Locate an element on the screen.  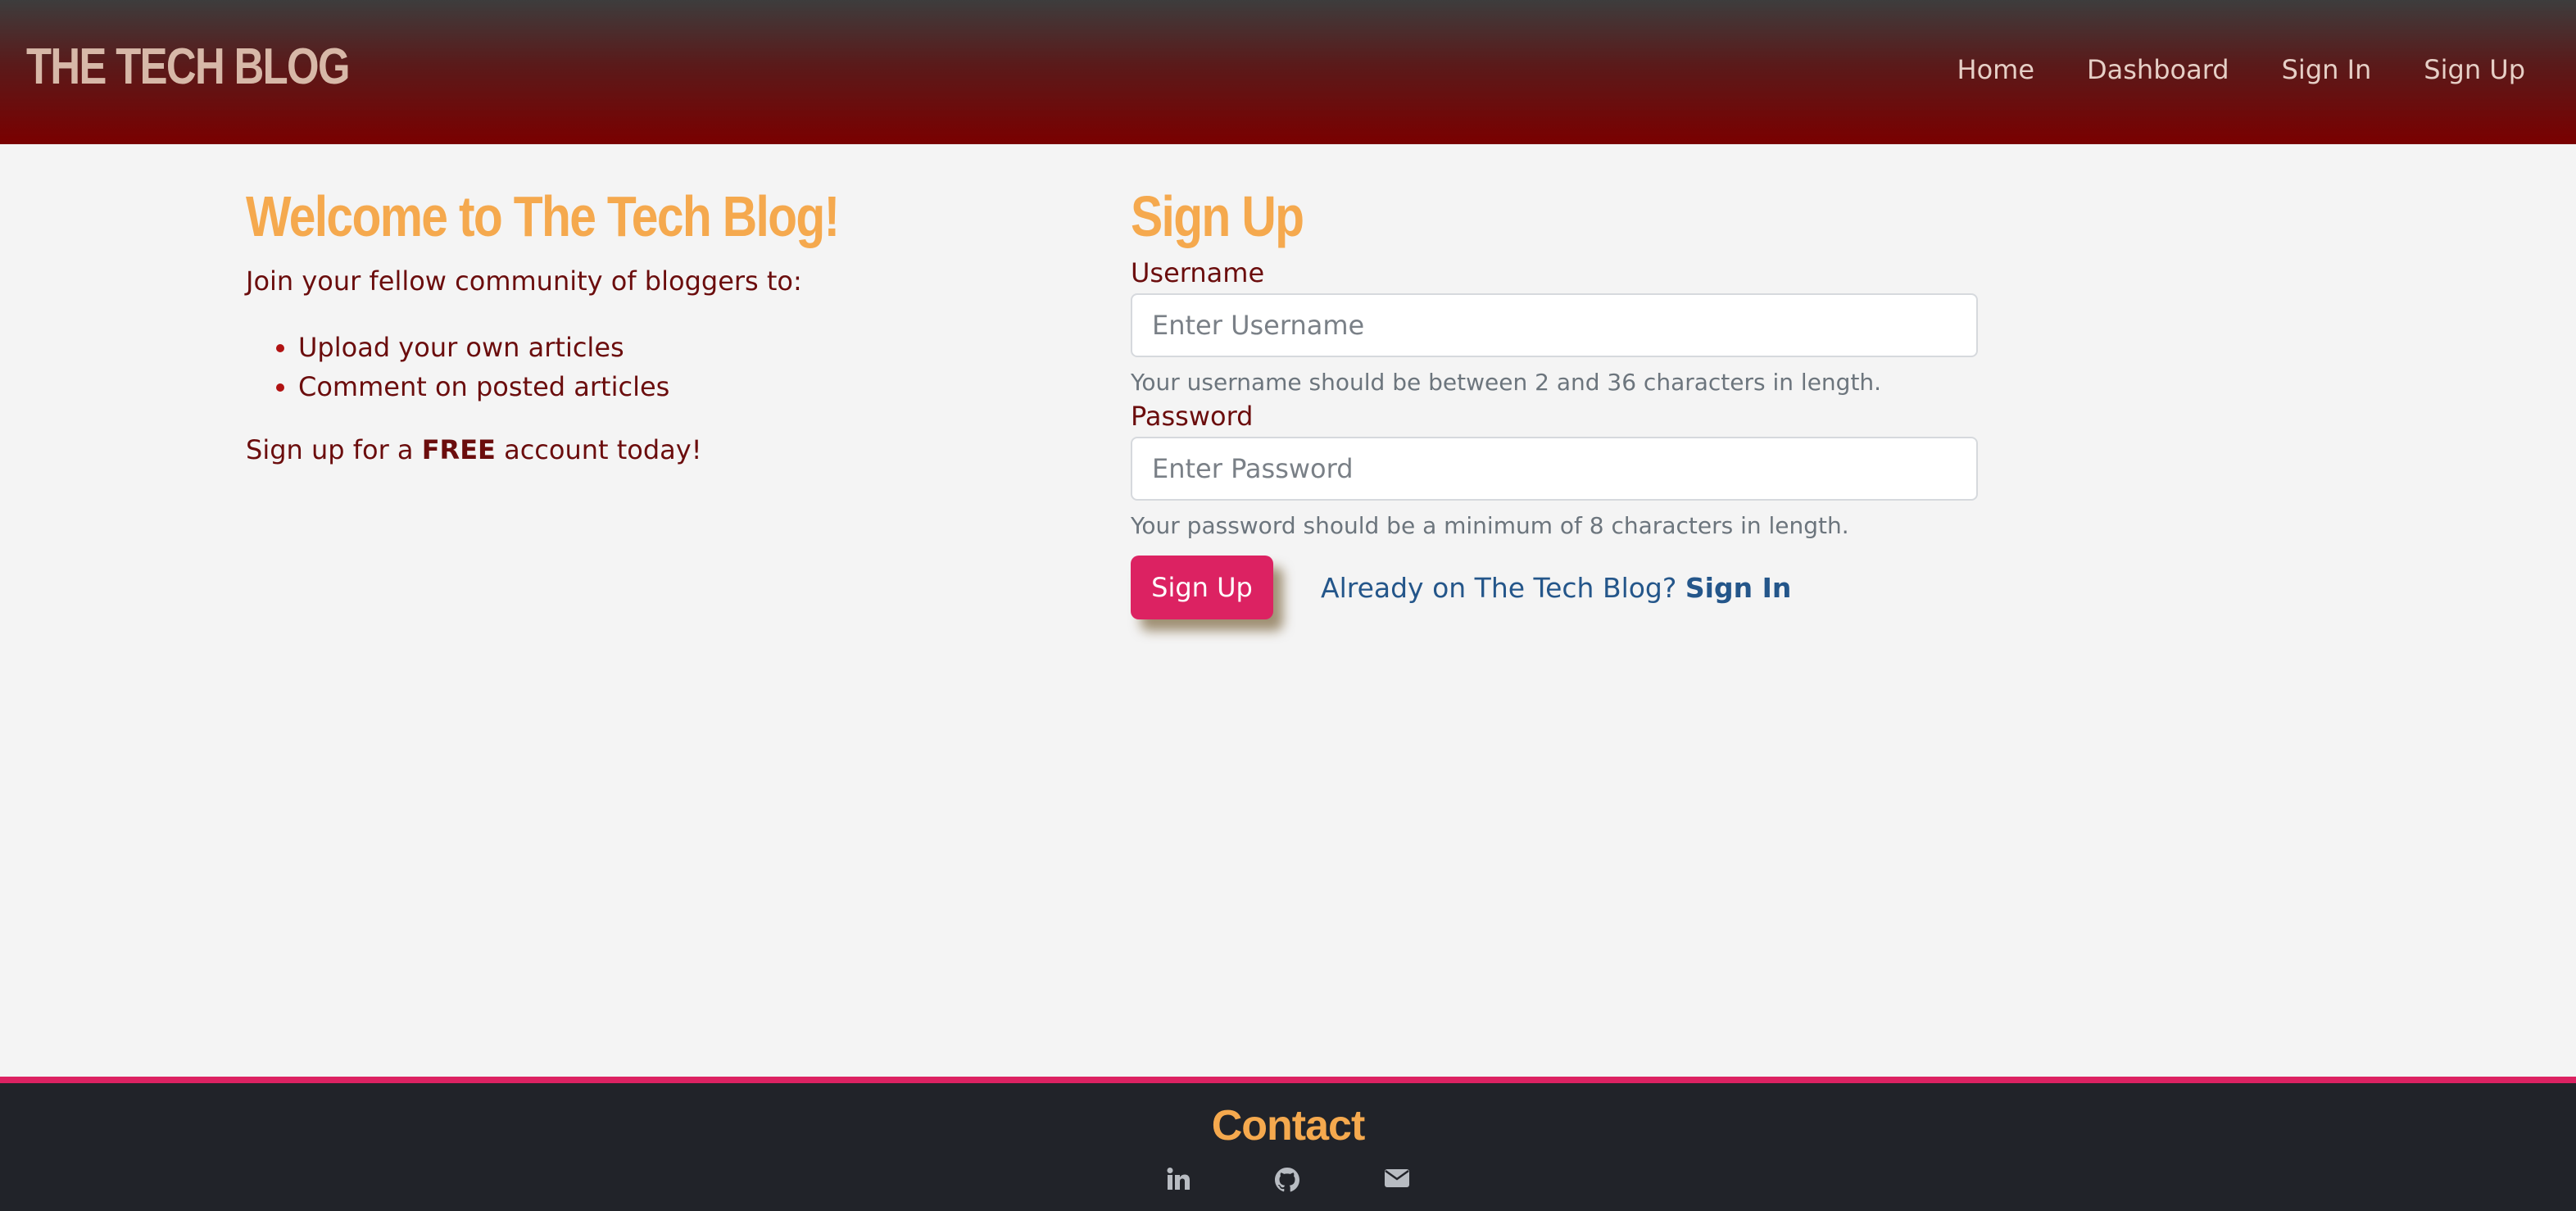
footer: Contact is located at coordinates (1288, 1144).